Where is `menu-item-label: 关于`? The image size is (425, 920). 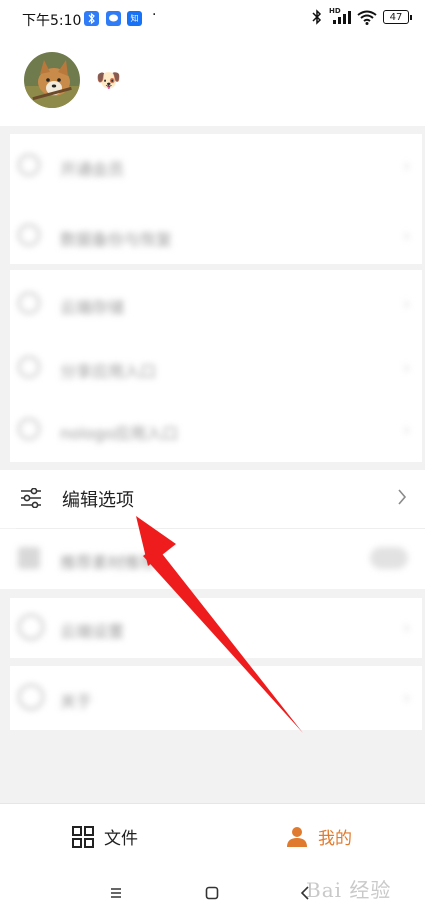
menu-item-label: 关于 is located at coordinates (76, 701).